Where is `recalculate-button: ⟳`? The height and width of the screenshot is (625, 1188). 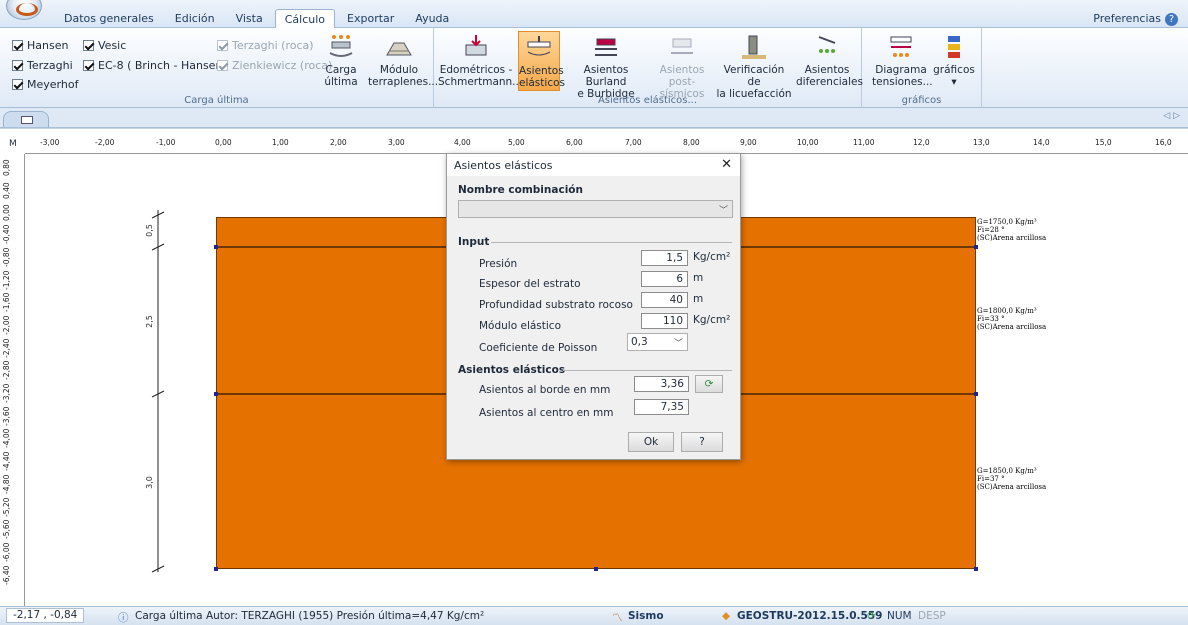 recalculate-button: ⟳ is located at coordinates (709, 384).